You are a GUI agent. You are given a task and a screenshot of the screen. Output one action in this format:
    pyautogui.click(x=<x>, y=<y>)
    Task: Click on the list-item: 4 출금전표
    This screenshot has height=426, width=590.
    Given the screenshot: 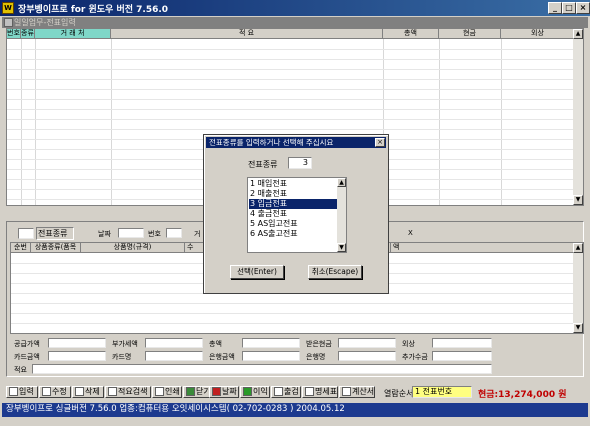 What is the action you would take?
    pyautogui.click(x=293, y=214)
    